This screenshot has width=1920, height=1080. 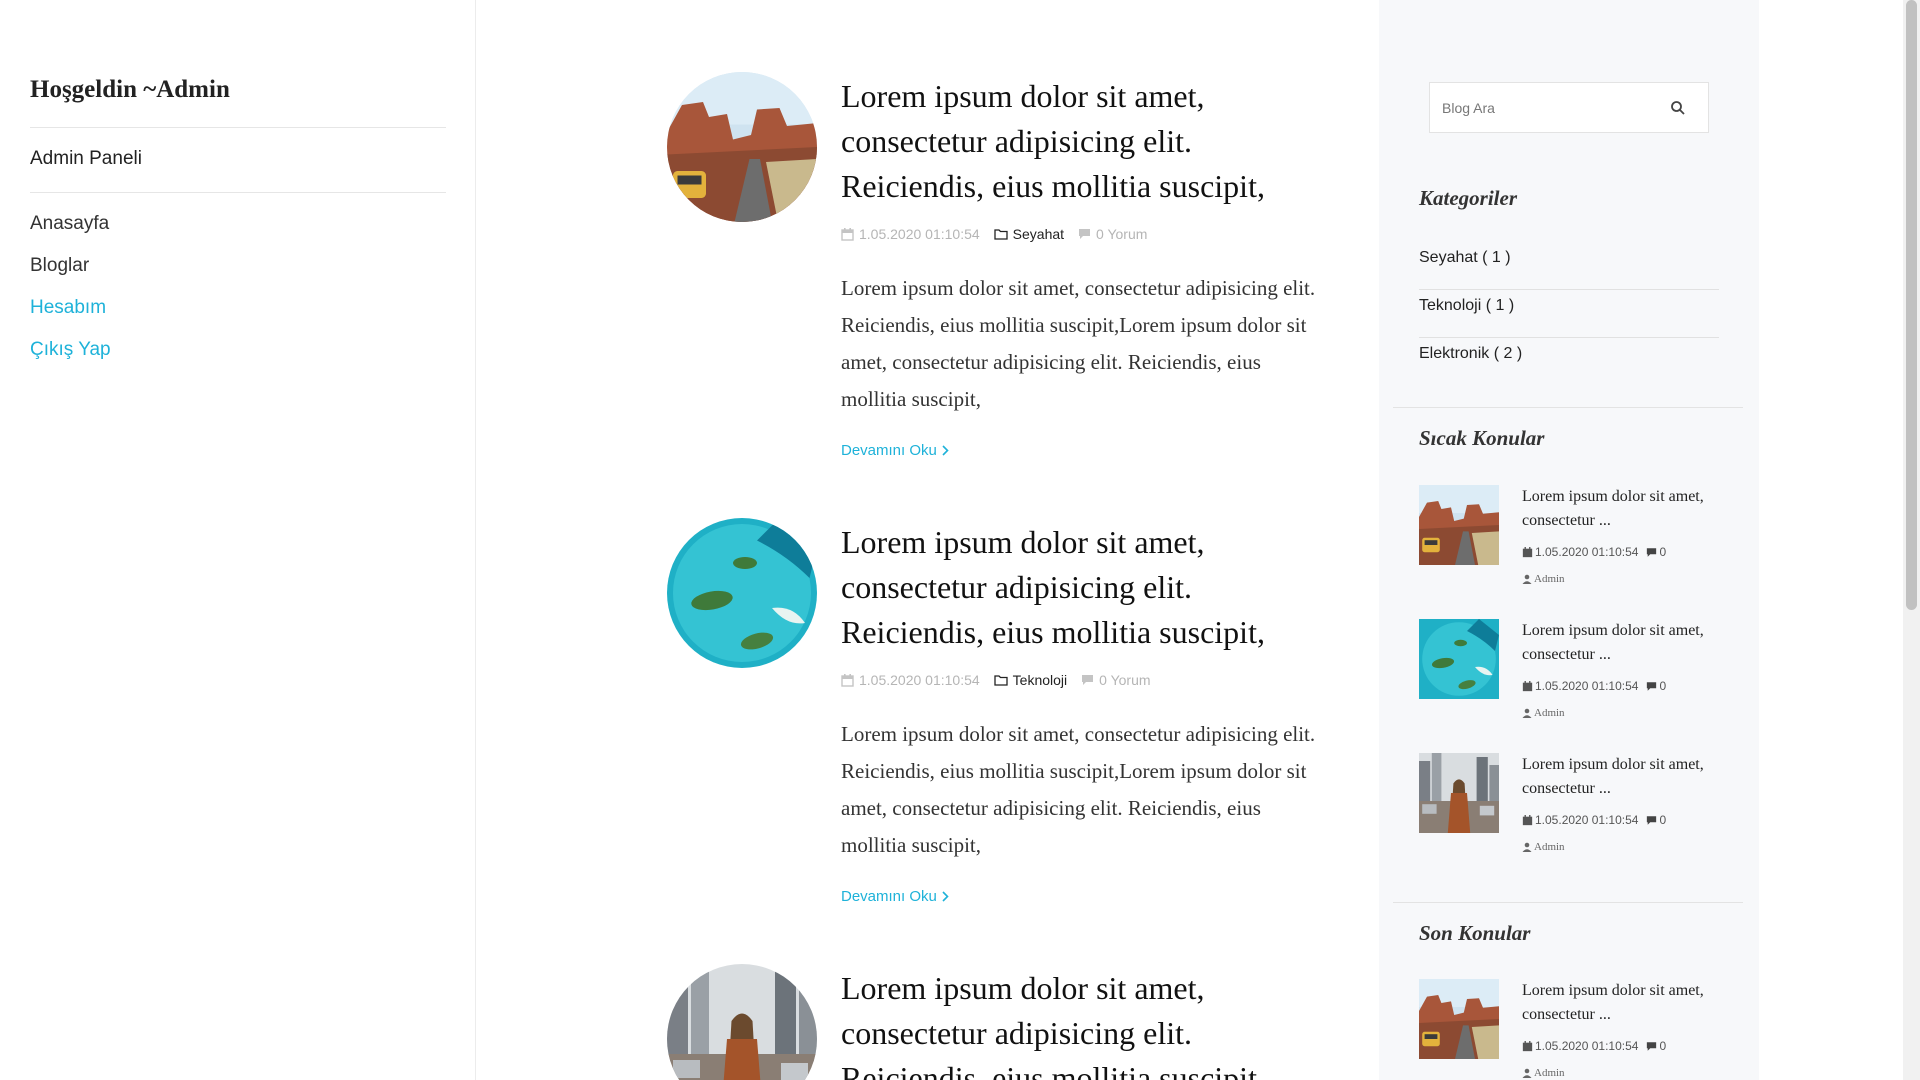 What do you see at coordinates (1587, 1046) in the screenshot?
I see `recent-topic-date: 1.05.2020 01:10:54` at bounding box center [1587, 1046].